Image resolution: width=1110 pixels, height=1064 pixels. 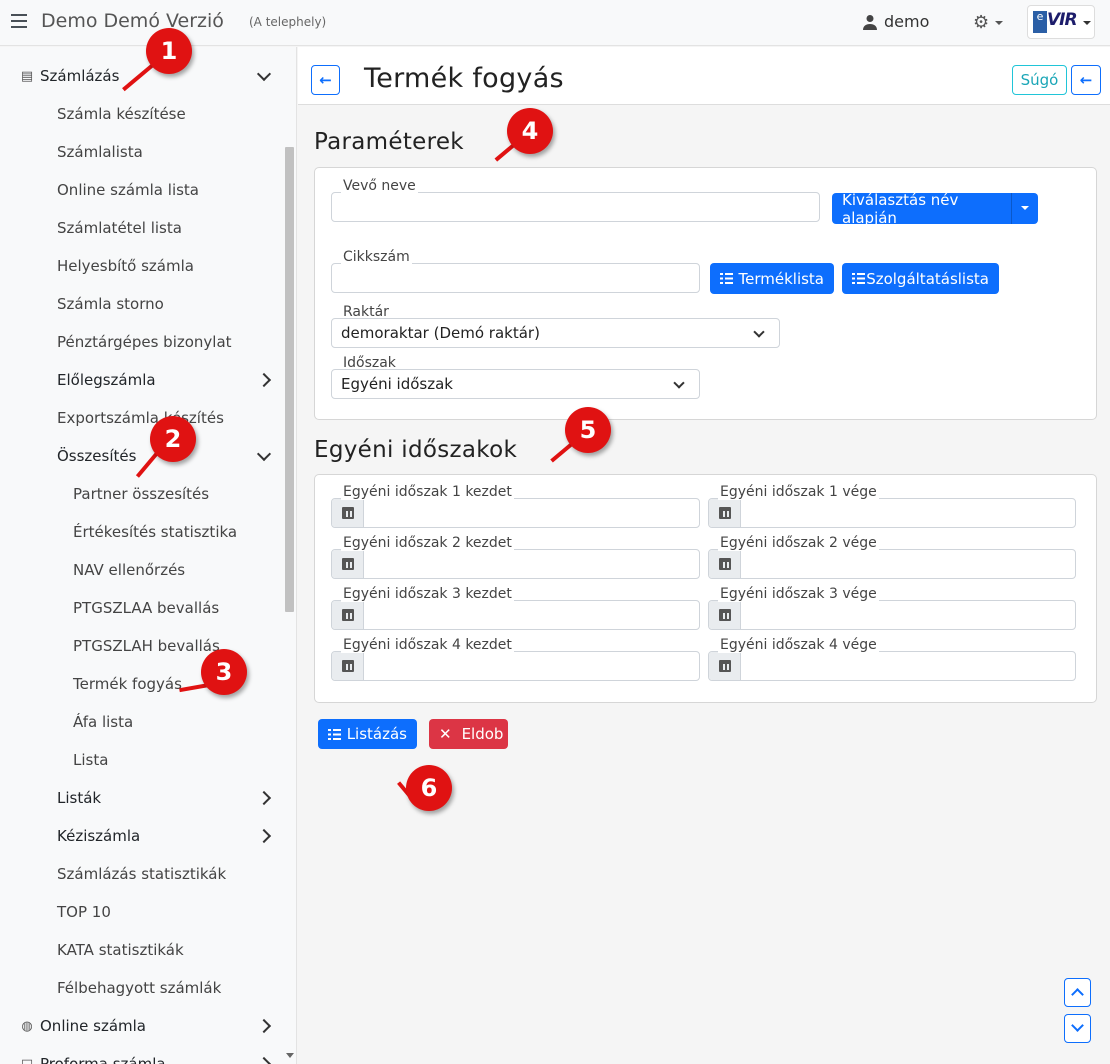 I want to click on sidebar-item-label: Pénztárgépes bizonylat, so click(x=144, y=342).